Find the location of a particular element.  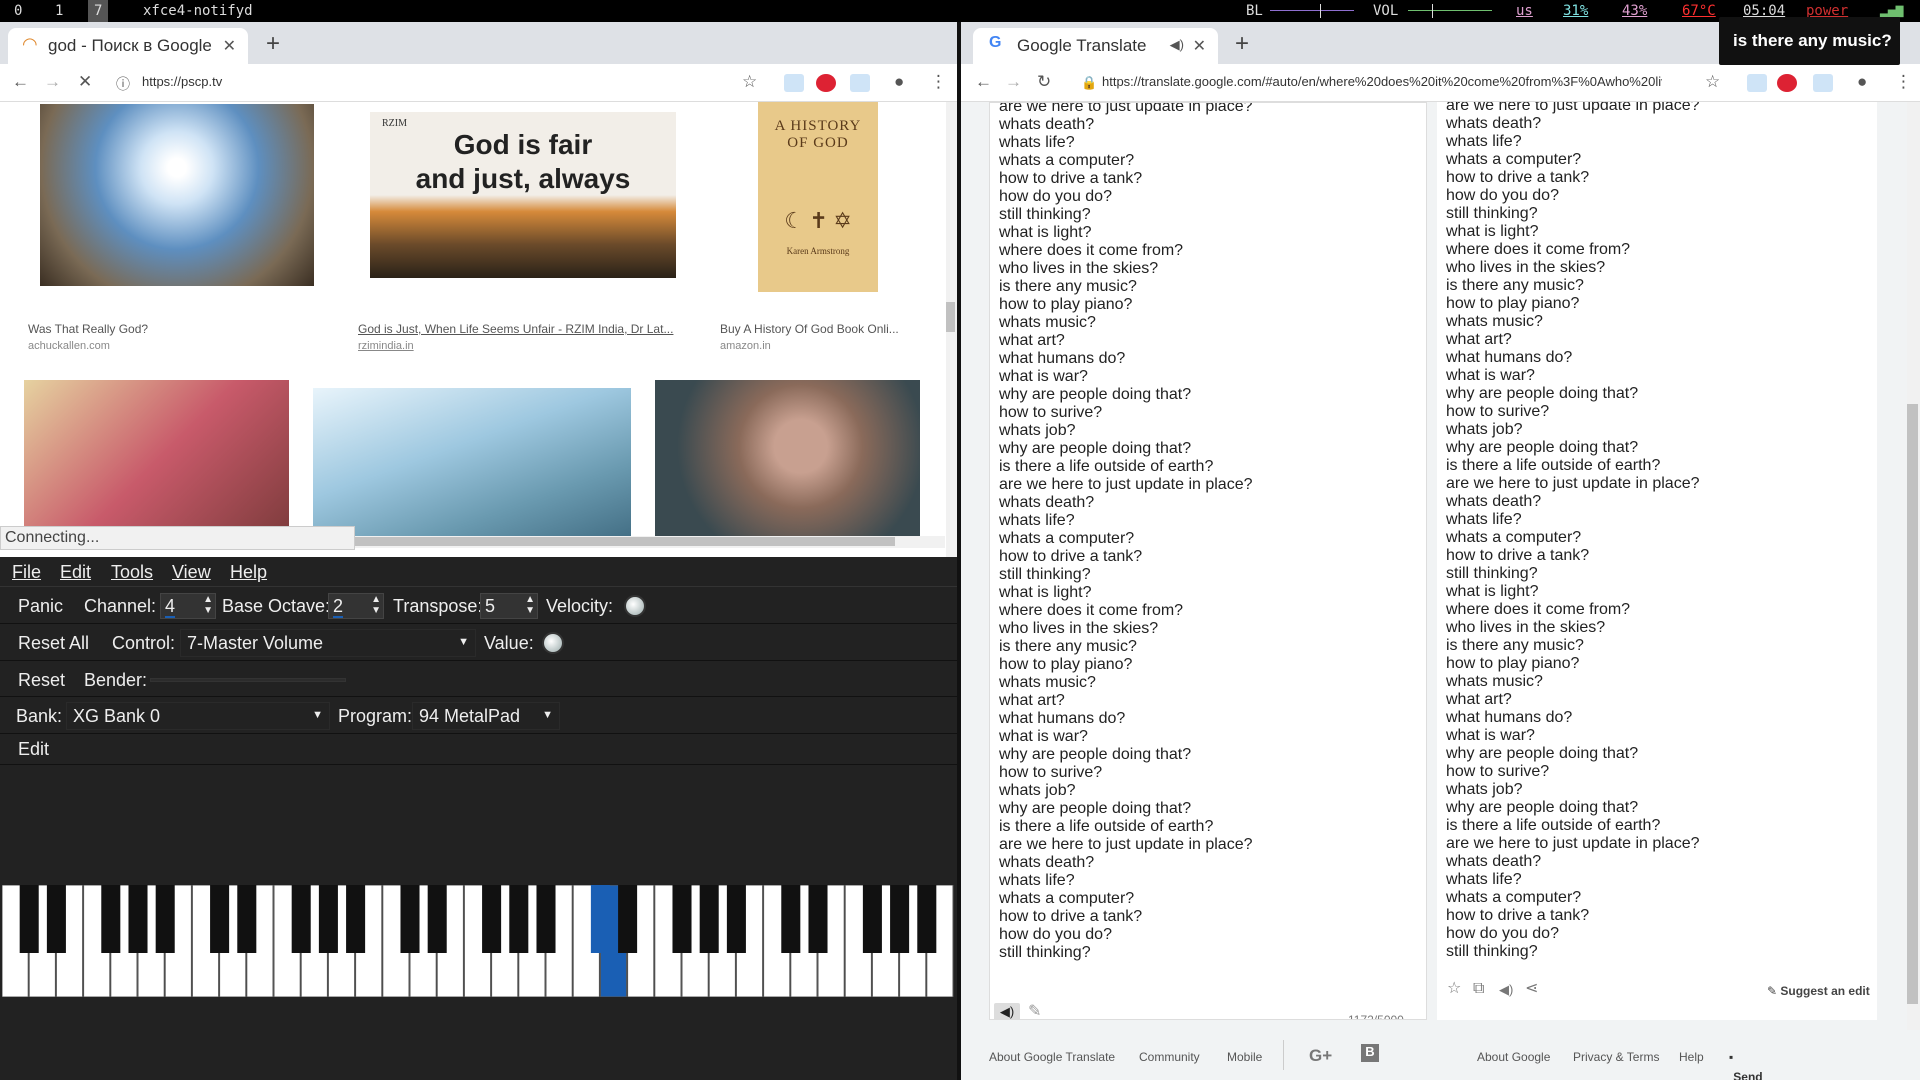

image-thumb-person is located at coordinates (156, 463).